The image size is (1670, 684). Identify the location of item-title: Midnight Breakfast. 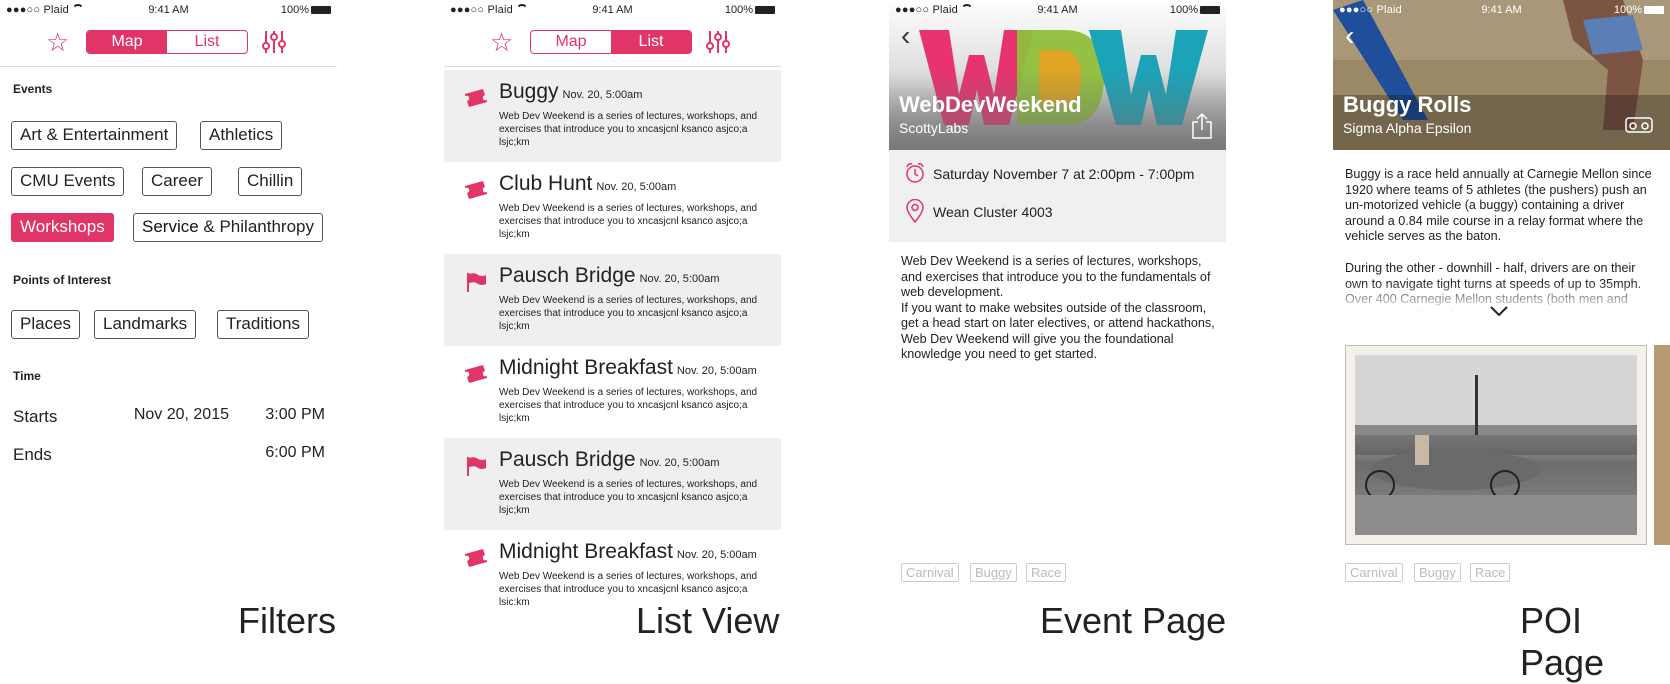
(586, 551).